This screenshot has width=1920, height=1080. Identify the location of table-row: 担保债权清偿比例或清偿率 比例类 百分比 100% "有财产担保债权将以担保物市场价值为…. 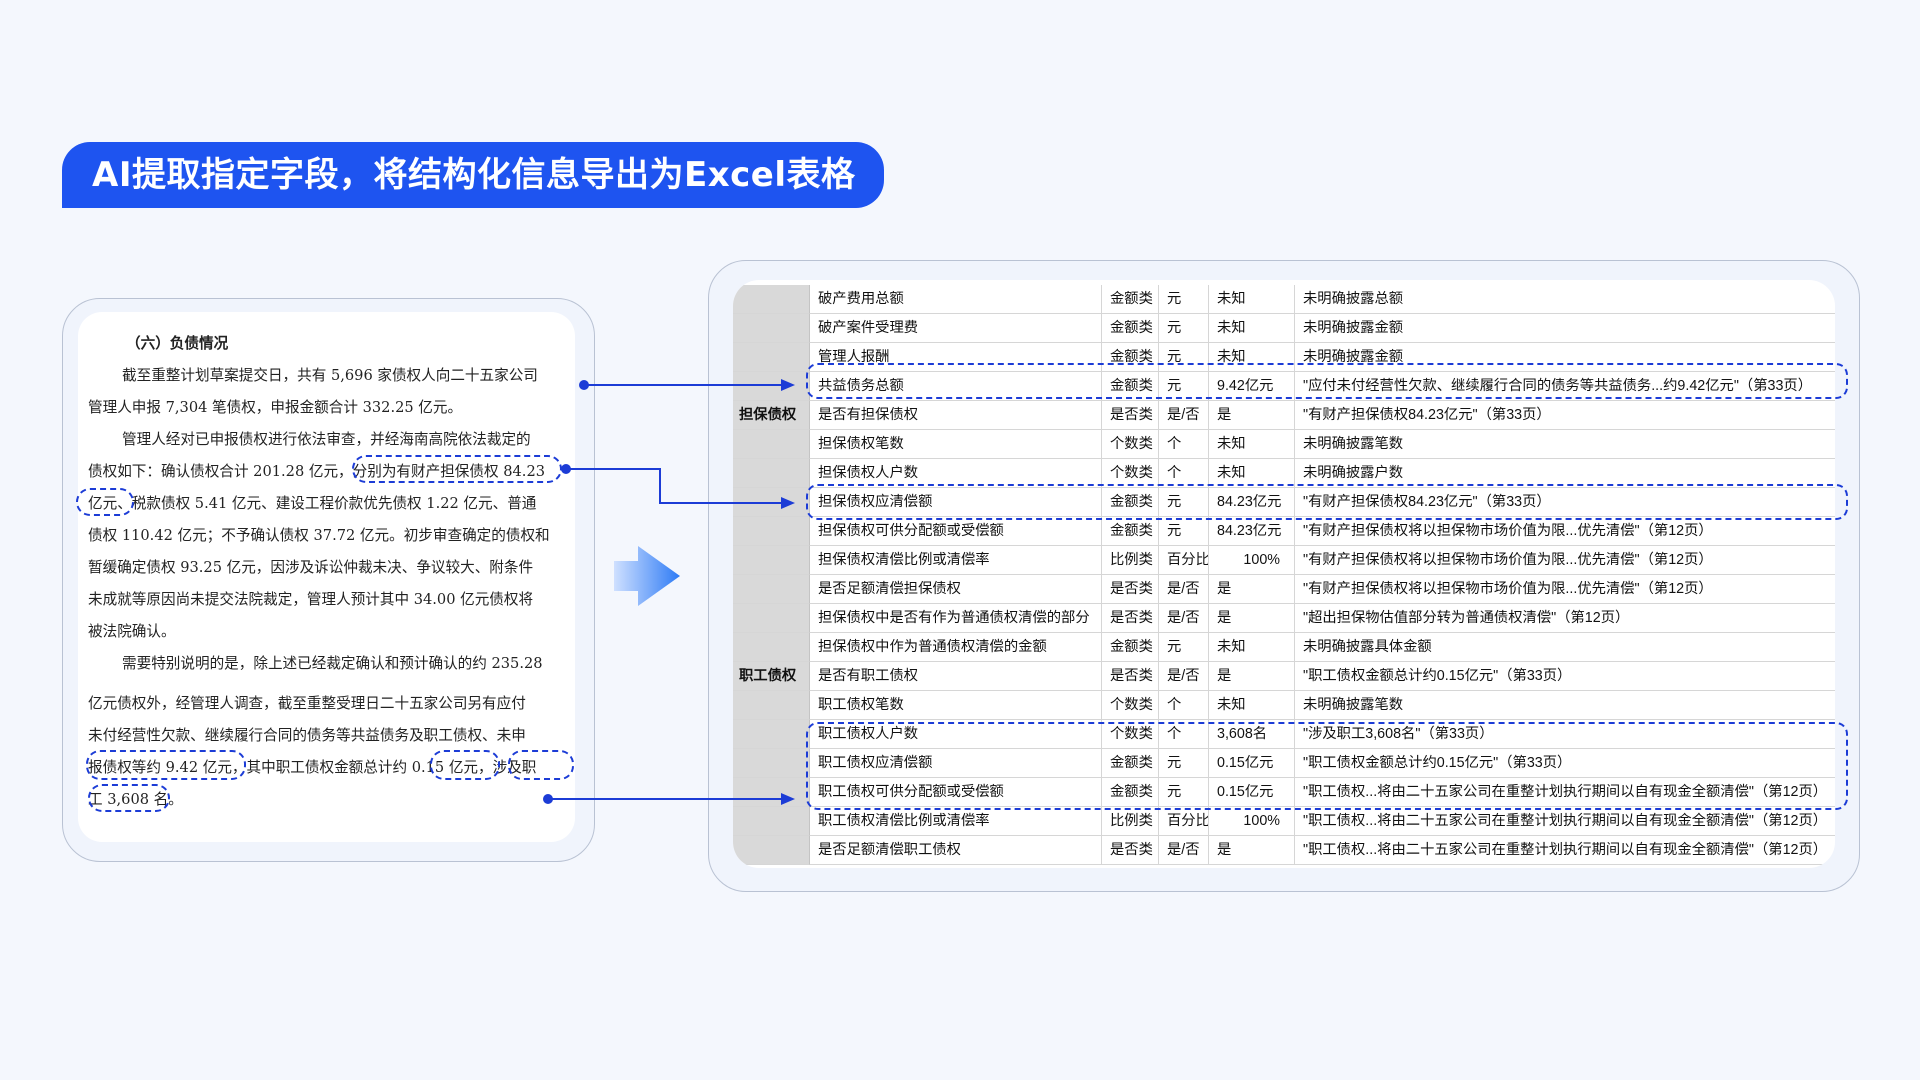
(1284, 560).